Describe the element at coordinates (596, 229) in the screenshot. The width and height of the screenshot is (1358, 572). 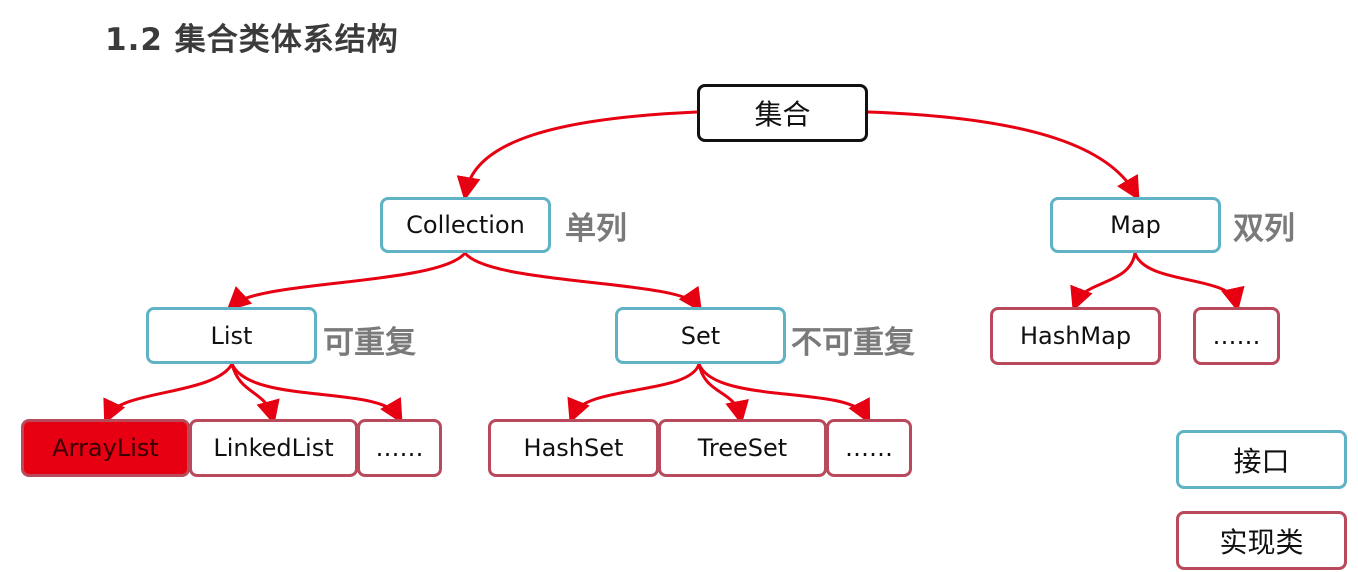
I see `tag-single-column: 单列` at that location.